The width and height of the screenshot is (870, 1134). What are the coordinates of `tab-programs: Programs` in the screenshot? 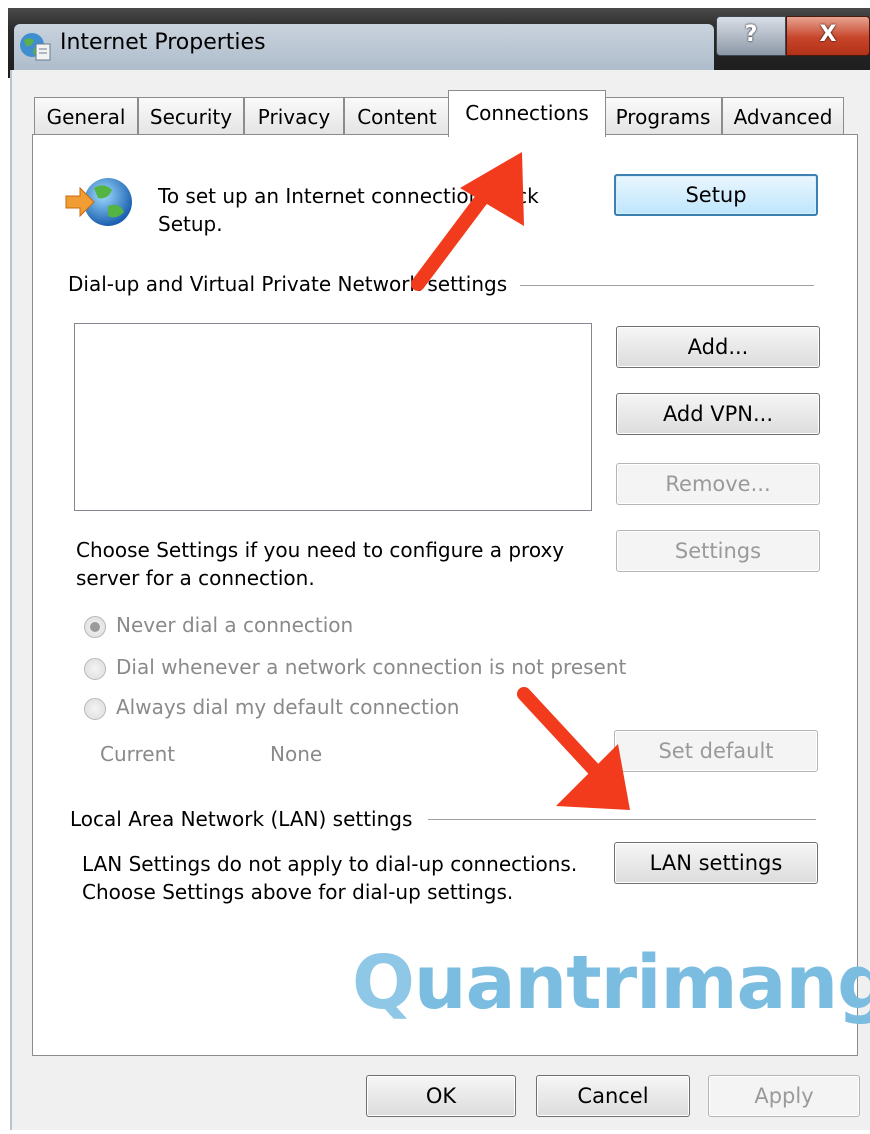 It's located at (663, 116).